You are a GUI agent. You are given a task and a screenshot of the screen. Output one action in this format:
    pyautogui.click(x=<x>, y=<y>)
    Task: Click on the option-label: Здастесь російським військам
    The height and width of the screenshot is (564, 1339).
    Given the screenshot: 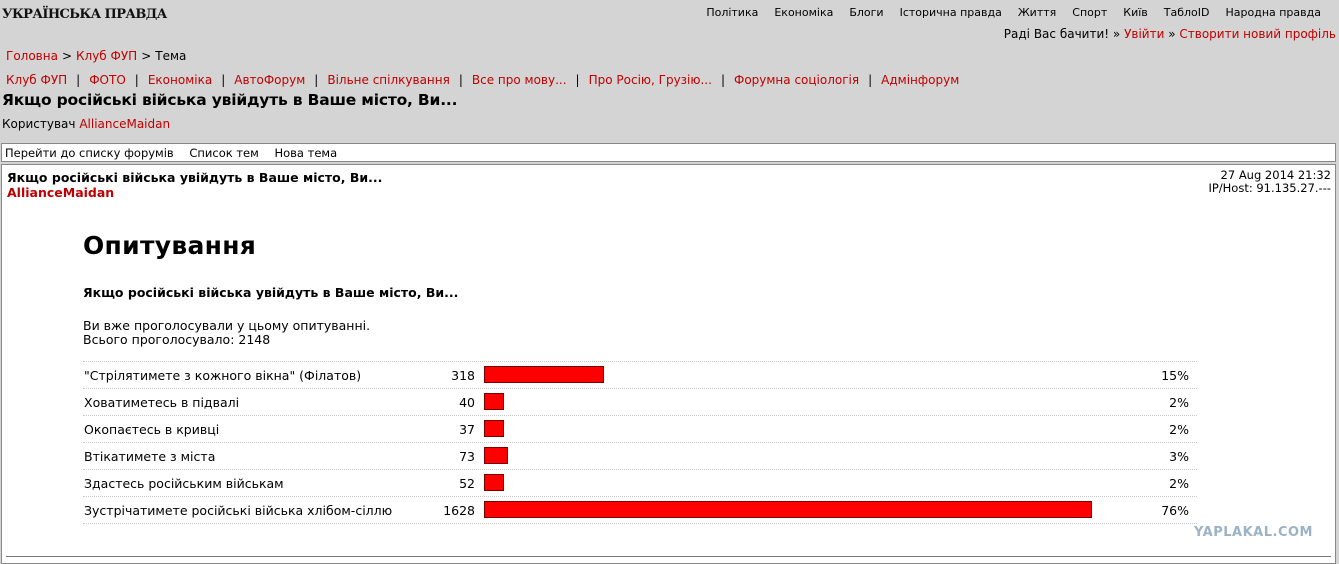 What is the action you would take?
    pyautogui.click(x=184, y=483)
    